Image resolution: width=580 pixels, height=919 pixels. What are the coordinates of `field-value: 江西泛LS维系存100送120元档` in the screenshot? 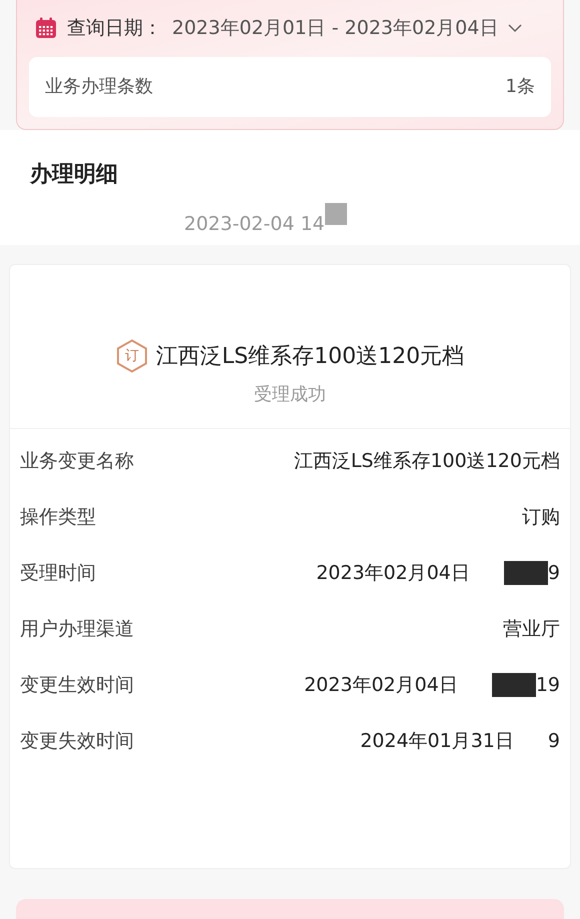 It's located at (427, 461).